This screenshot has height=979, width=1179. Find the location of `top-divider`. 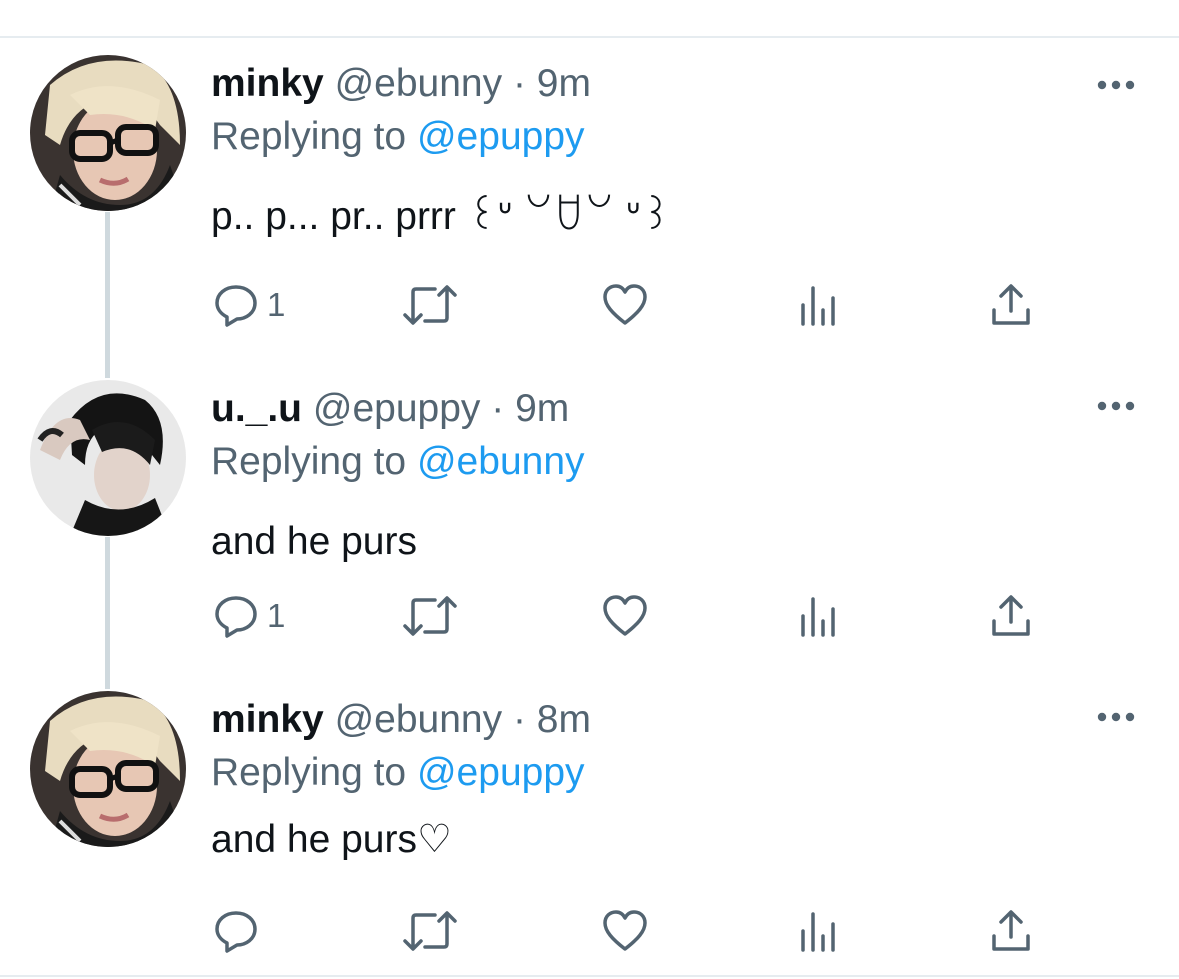

top-divider is located at coordinates (589, 37).